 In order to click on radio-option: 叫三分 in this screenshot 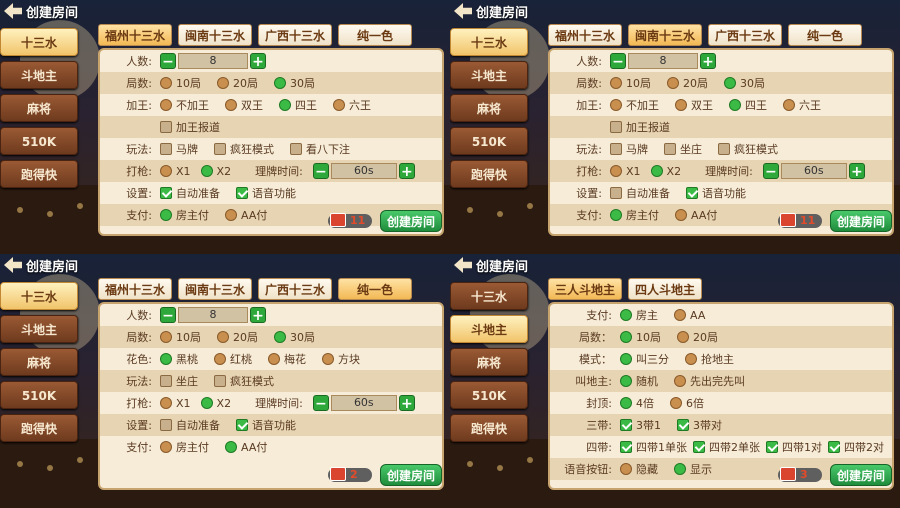, I will do `click(644, 359)`.